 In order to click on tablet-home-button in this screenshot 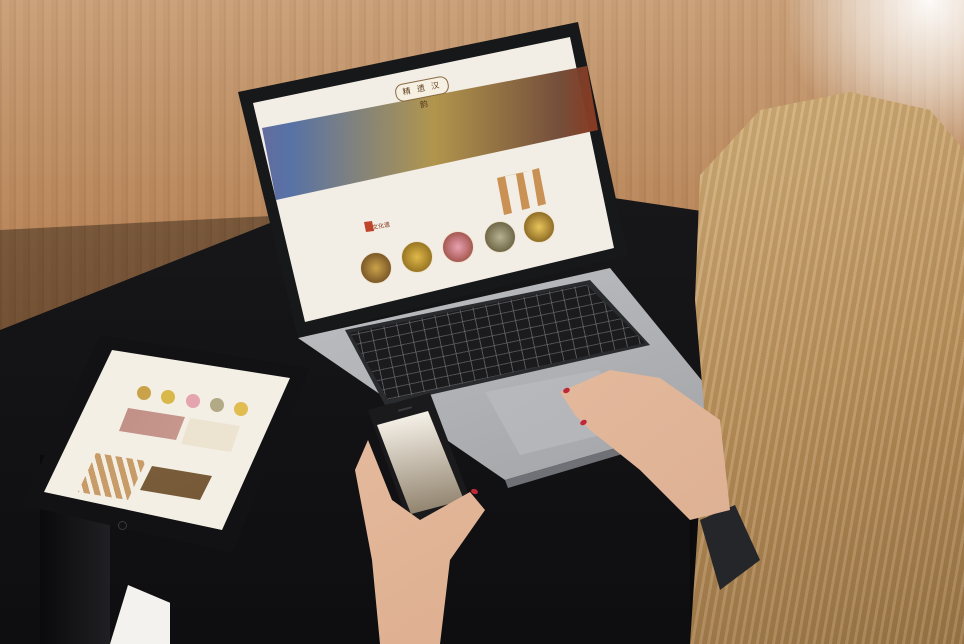, I will do `click(122, 525)`.